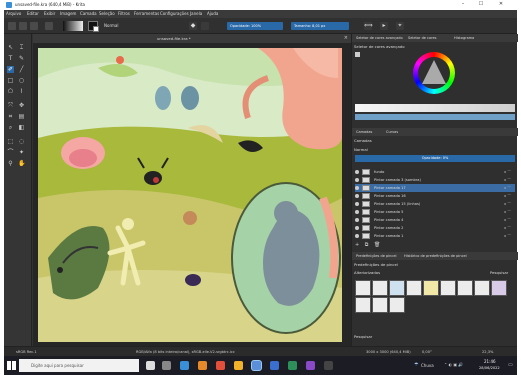 The height and width of the screenshot is (375, 521). I want to click on opacity-slider: Opacidade: 100%, so click(255, 26).